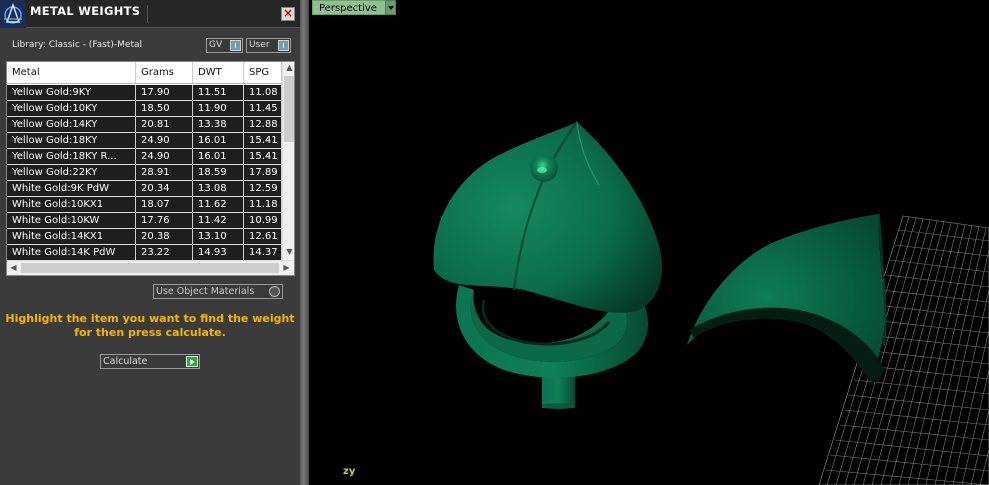 The image size is (989, 485). I want to click on instructions-line-2: for then press calculate., so click(150, 332).